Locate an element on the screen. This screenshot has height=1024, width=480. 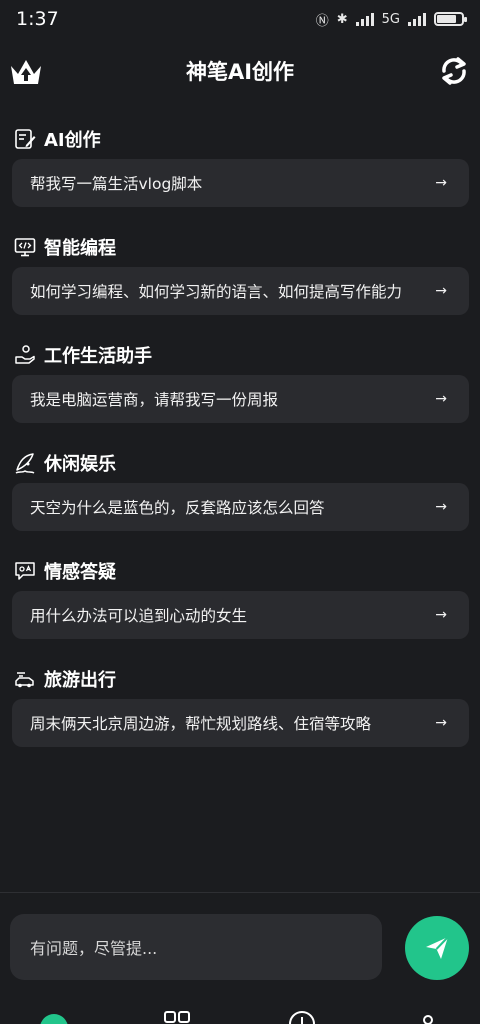
section-header: 工作生活助手 is located at coordinates (240, 355).